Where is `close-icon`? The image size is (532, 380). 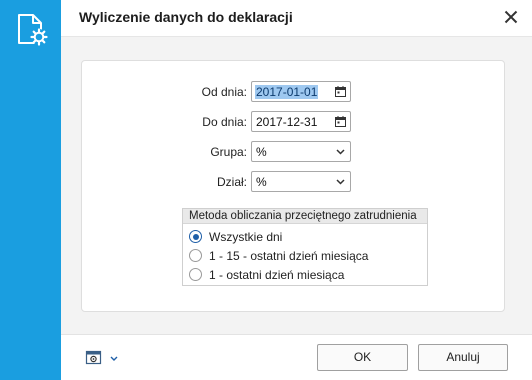
close-icon is located at coordinates (511, 17).